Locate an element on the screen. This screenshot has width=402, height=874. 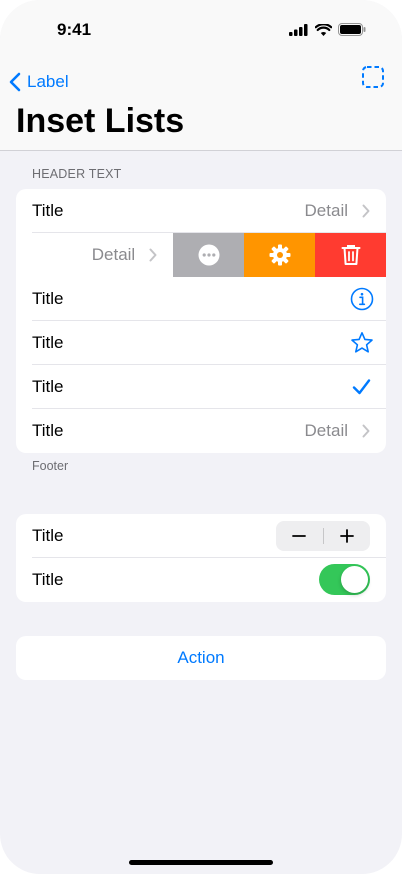
list-row-favorite: Title is located at coordinates (201, 343).